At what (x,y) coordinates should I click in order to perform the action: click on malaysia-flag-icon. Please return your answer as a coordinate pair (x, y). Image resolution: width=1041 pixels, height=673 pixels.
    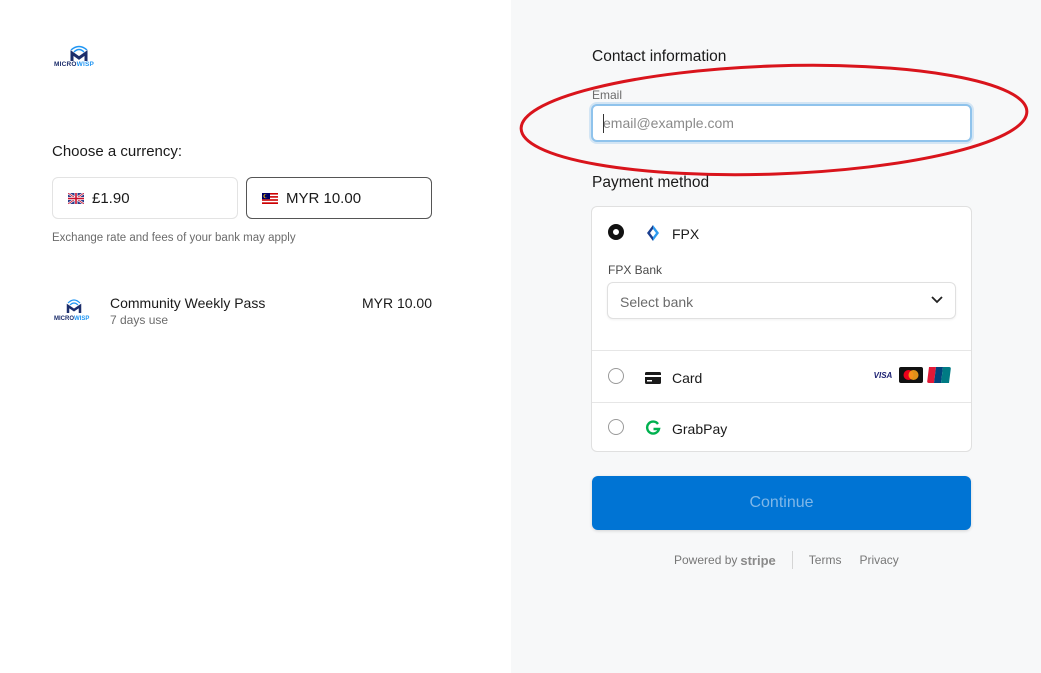
    Looking at the image, I should click on (270, 198).